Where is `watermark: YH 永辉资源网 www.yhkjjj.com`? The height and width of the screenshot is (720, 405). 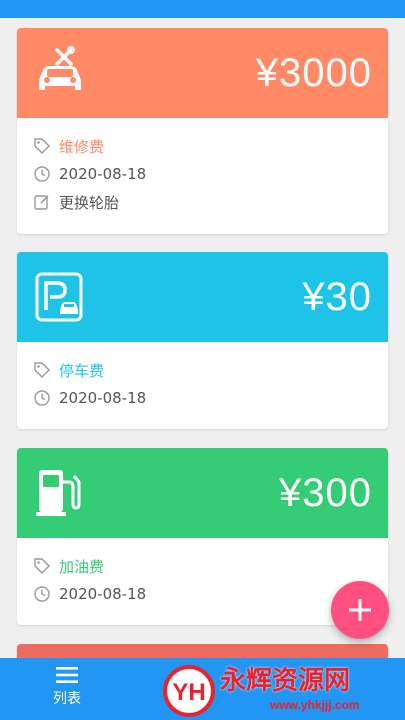 watermark: YH 永辉资源网 www.yhkjjj.com is located at coordinates (282, 691).